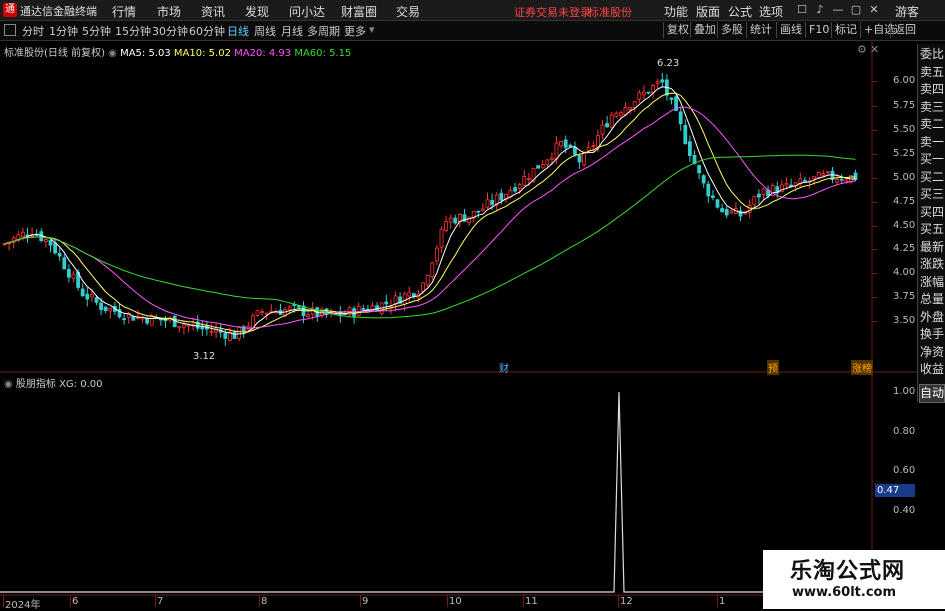 Image resolution: width=945 pixels, height=611 pixels. I want to click on tab-weekly: 周线, so click(265, 31).